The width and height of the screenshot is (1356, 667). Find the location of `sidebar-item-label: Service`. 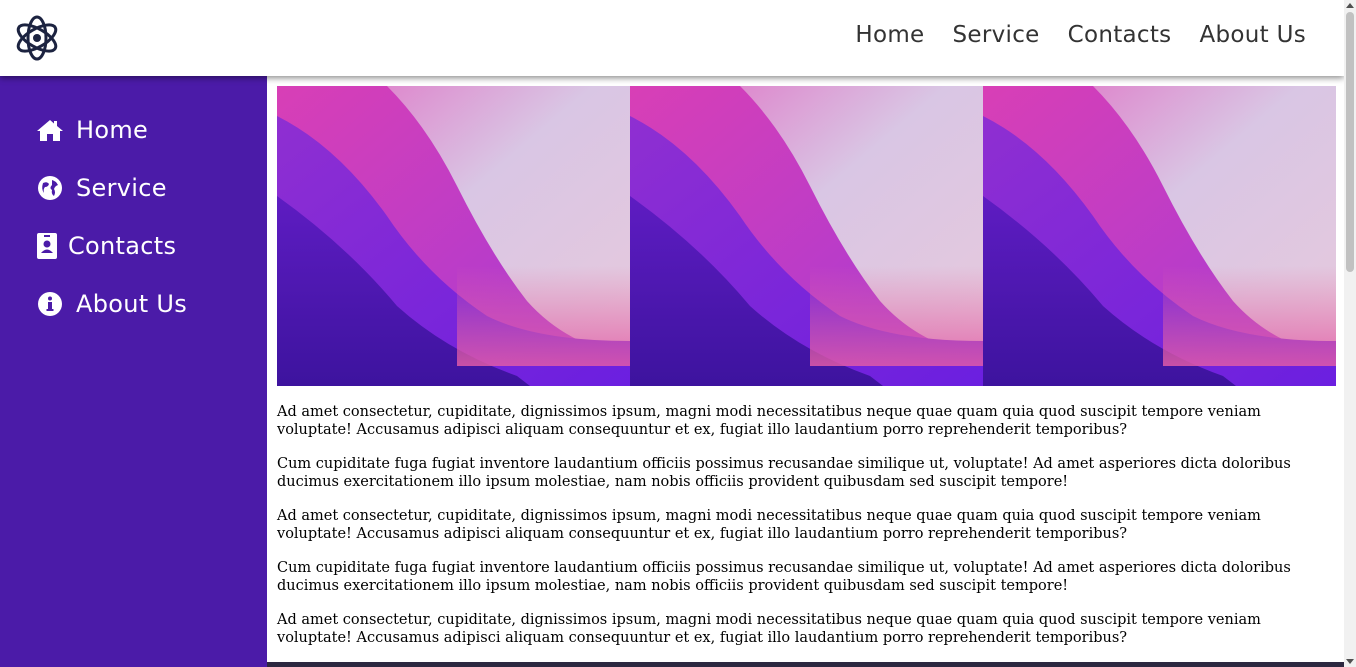

sidebar-item-label: Service is located at coordinates (121, 188).